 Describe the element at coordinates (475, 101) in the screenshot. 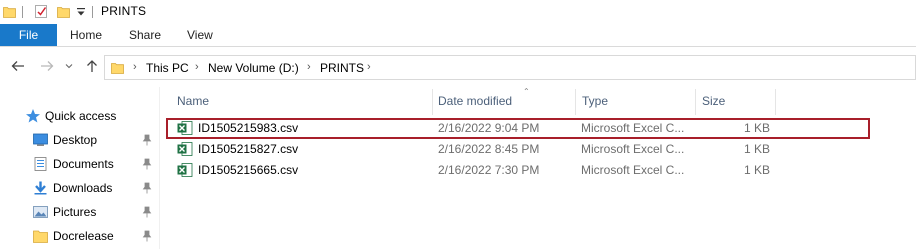

I see `column-header-date-modified: Date modified` at that location.